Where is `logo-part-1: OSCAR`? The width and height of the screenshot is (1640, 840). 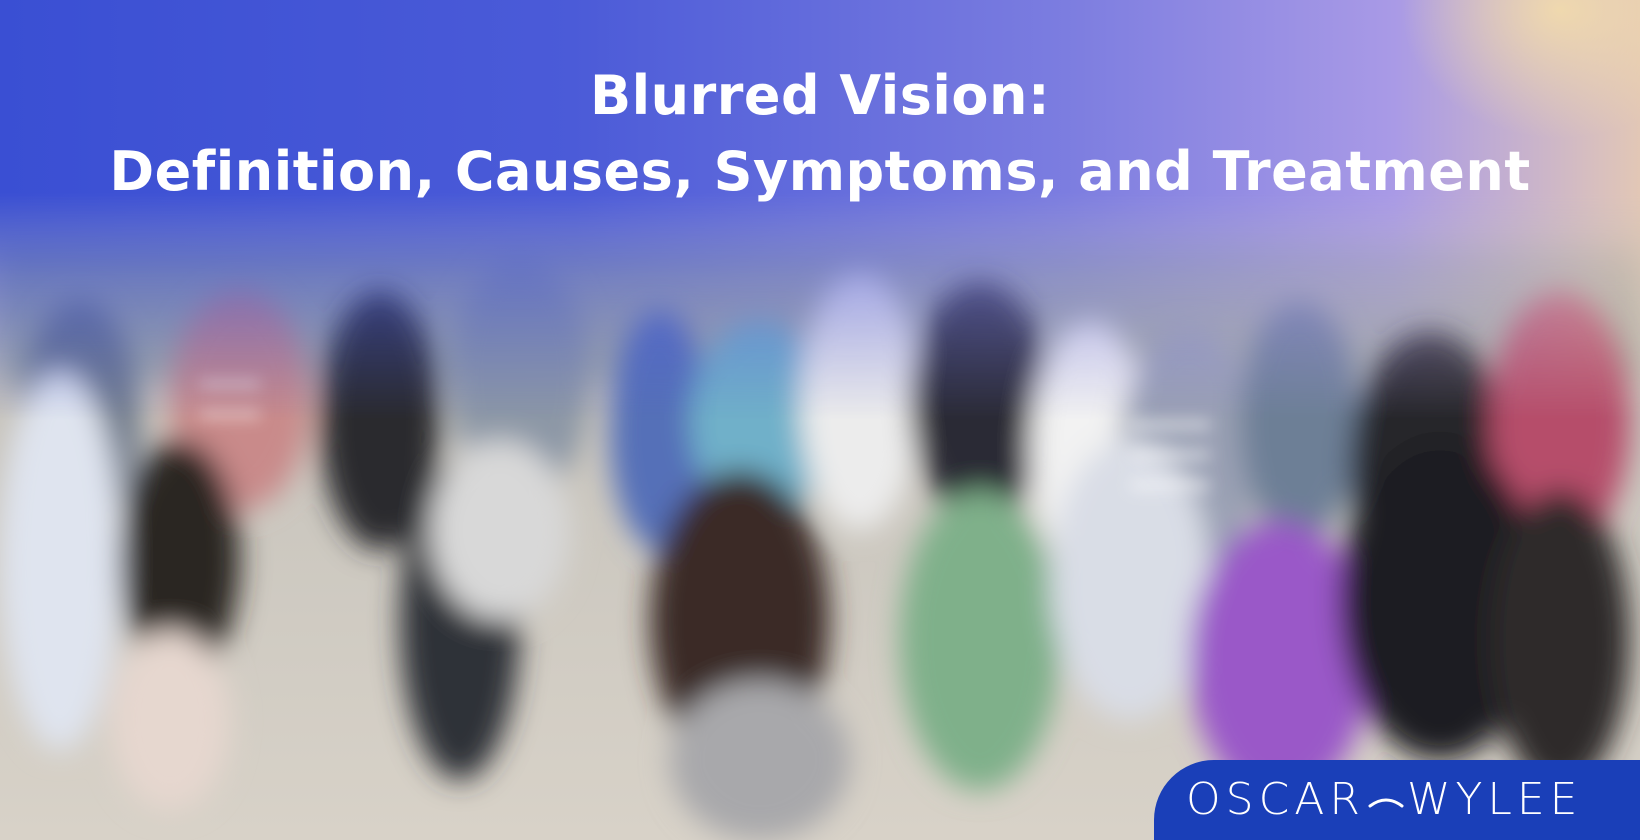 logo-part-1: OSCAR is located at coordinates (1275, 799).